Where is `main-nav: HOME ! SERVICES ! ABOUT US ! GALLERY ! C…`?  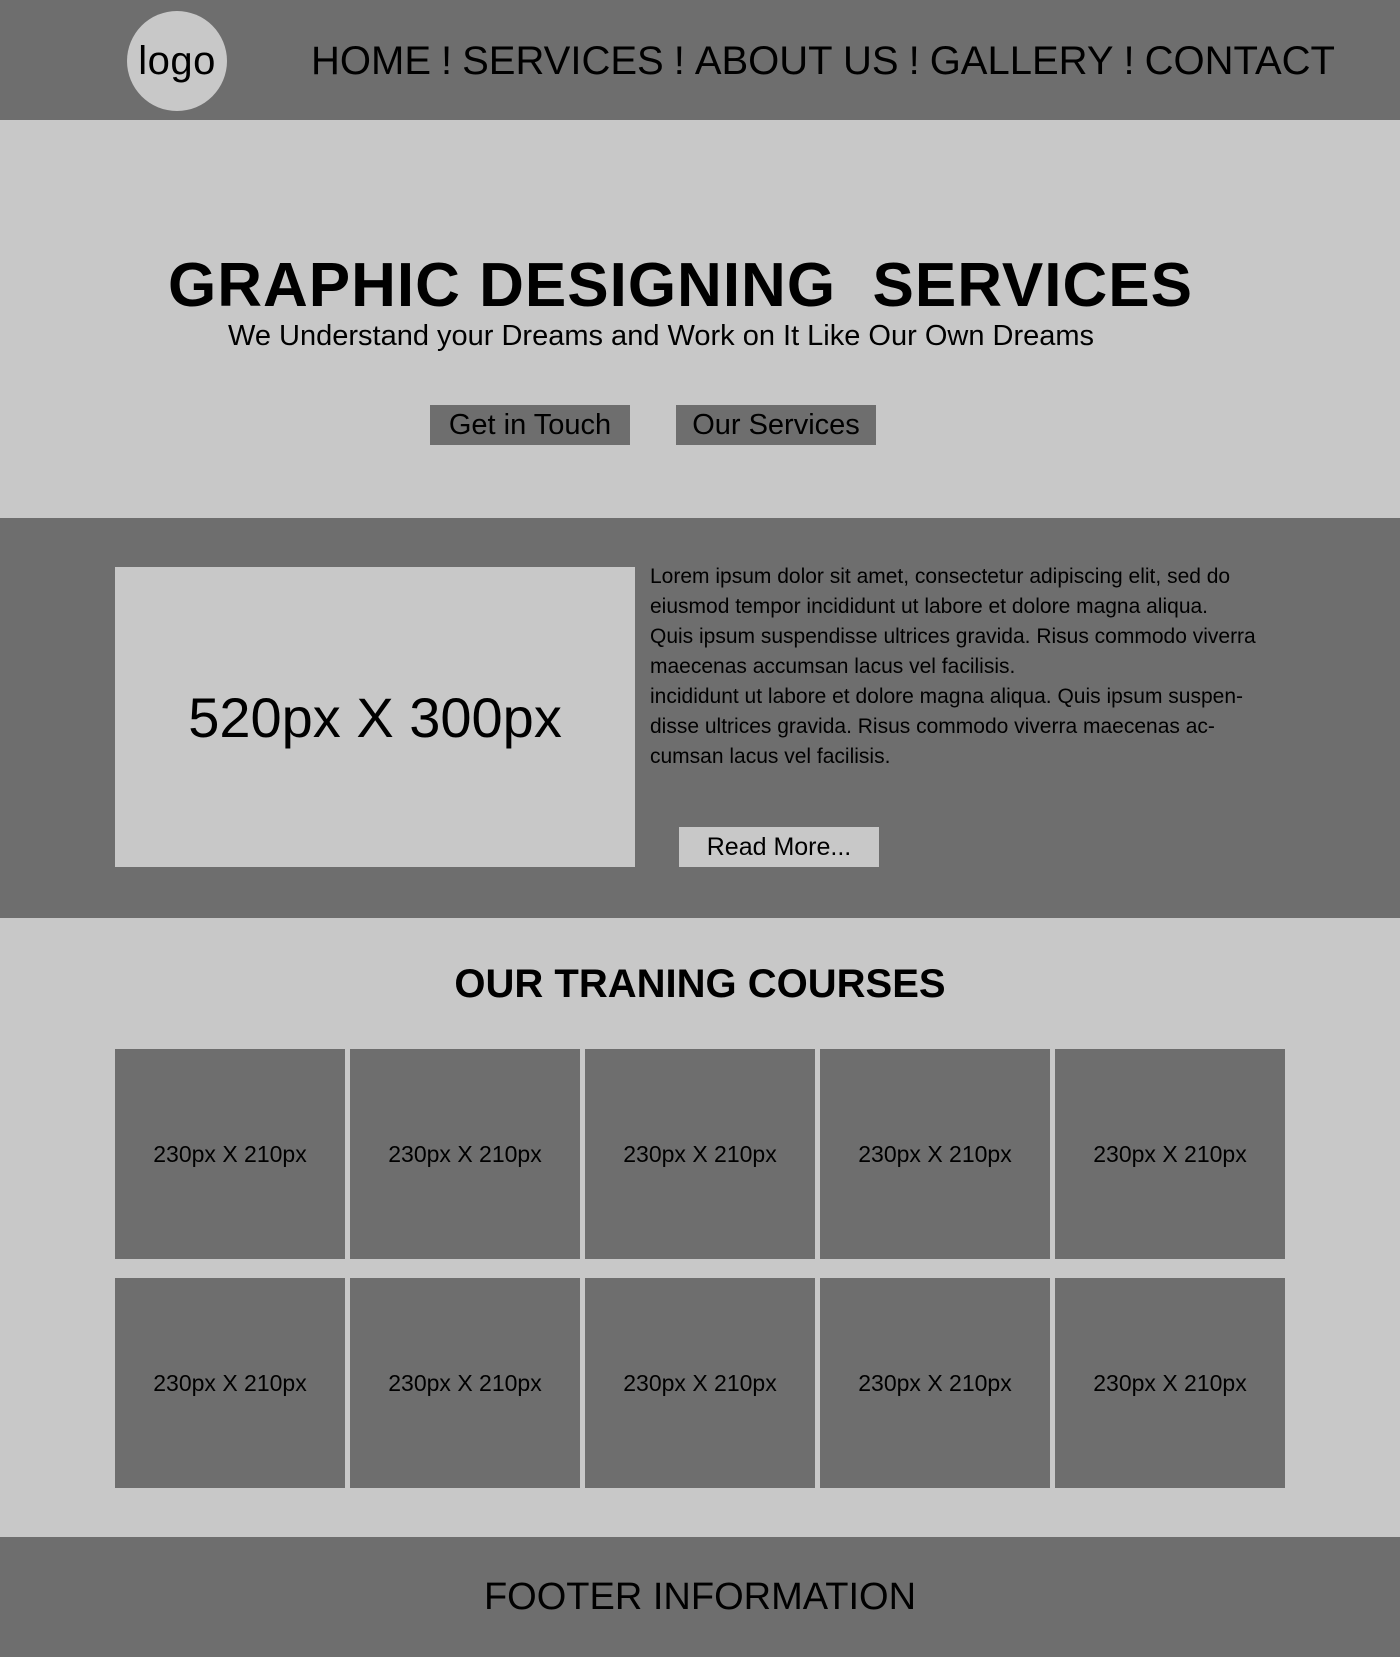 main-nav: HOME ! SERVICES ! ABOUT US ! GALLERY ! C… is located at coordinates (823, 61).